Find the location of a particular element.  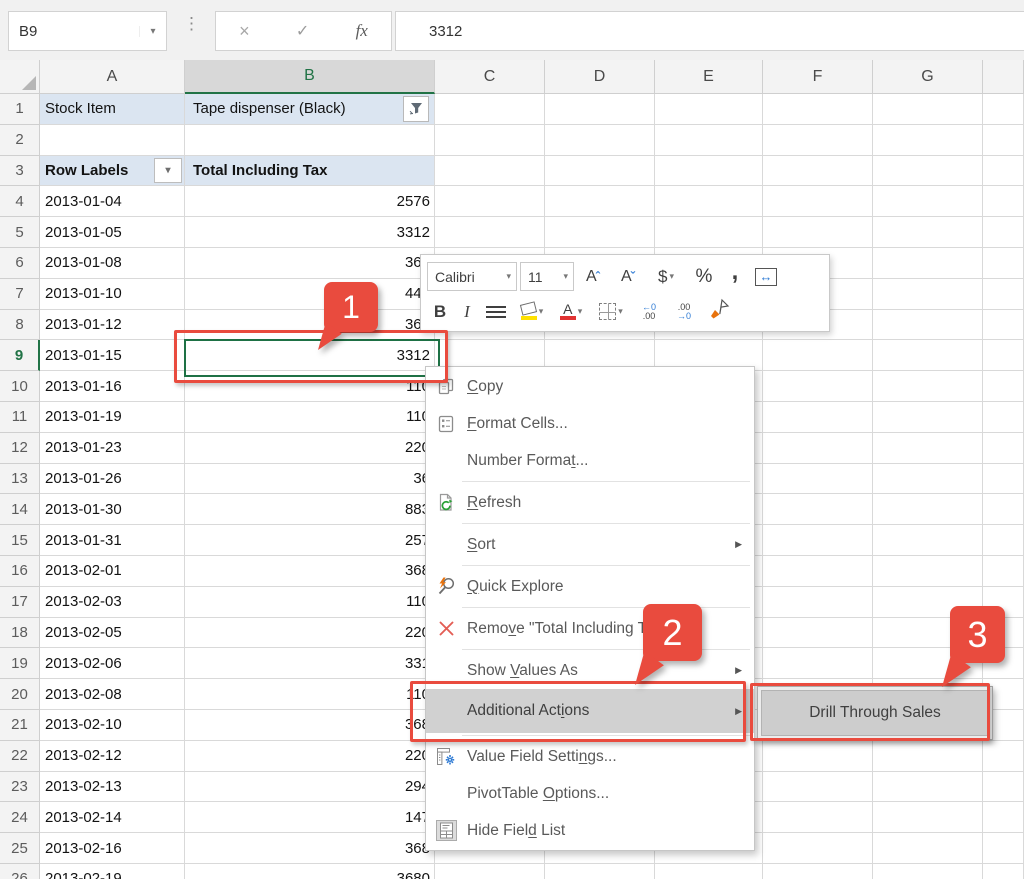

row-header-19: 19 is located at coordinates (20, 664).